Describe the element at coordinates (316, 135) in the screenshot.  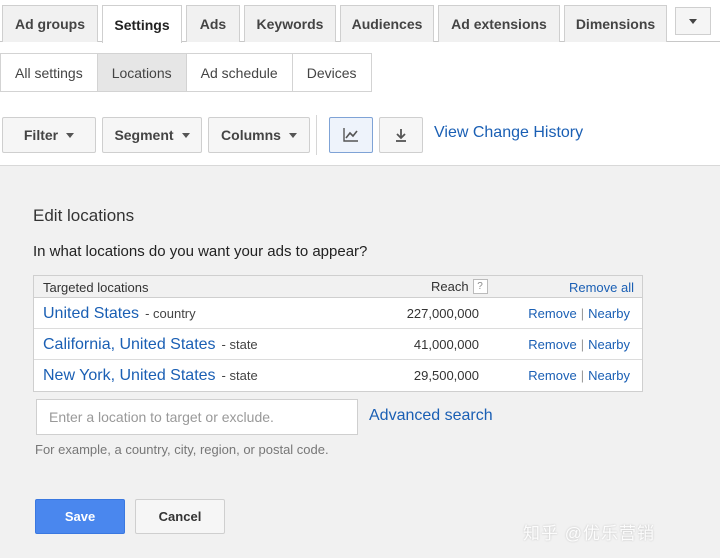
I see `toolbar-divider` at that location.